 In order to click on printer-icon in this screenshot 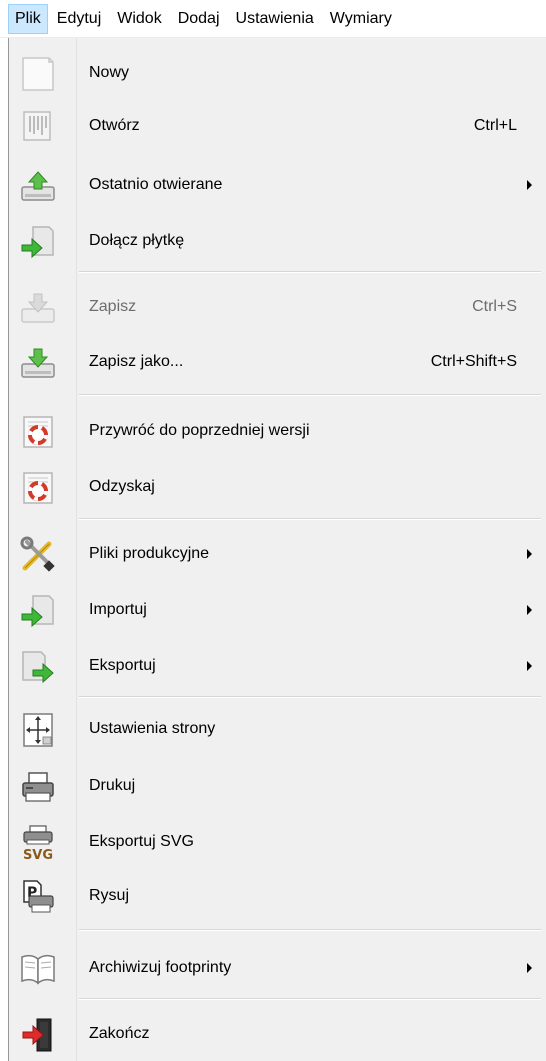, I will do `click(38, 787)`.